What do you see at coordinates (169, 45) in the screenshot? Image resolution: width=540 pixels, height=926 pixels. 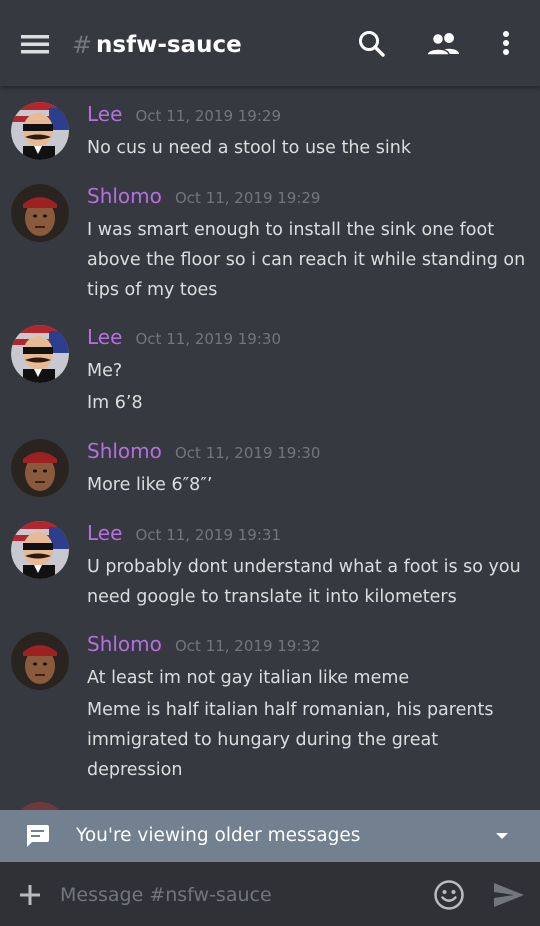 I see `channel-title: nsfw-sauce` at bounding box center [169, 45].